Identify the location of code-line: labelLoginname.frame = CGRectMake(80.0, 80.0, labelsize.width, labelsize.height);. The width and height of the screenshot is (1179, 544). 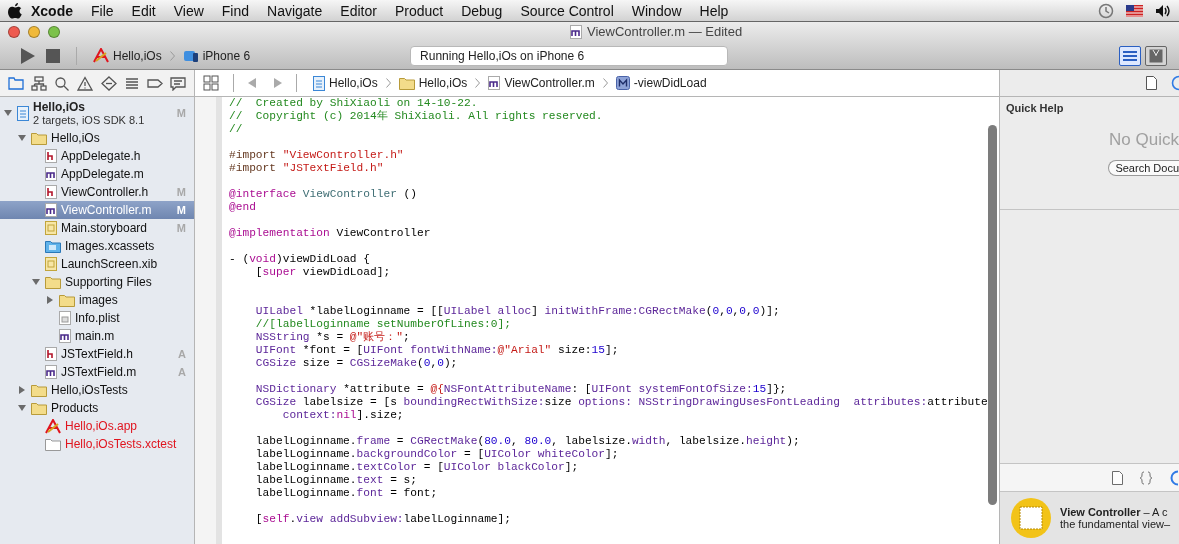
(527, 441).